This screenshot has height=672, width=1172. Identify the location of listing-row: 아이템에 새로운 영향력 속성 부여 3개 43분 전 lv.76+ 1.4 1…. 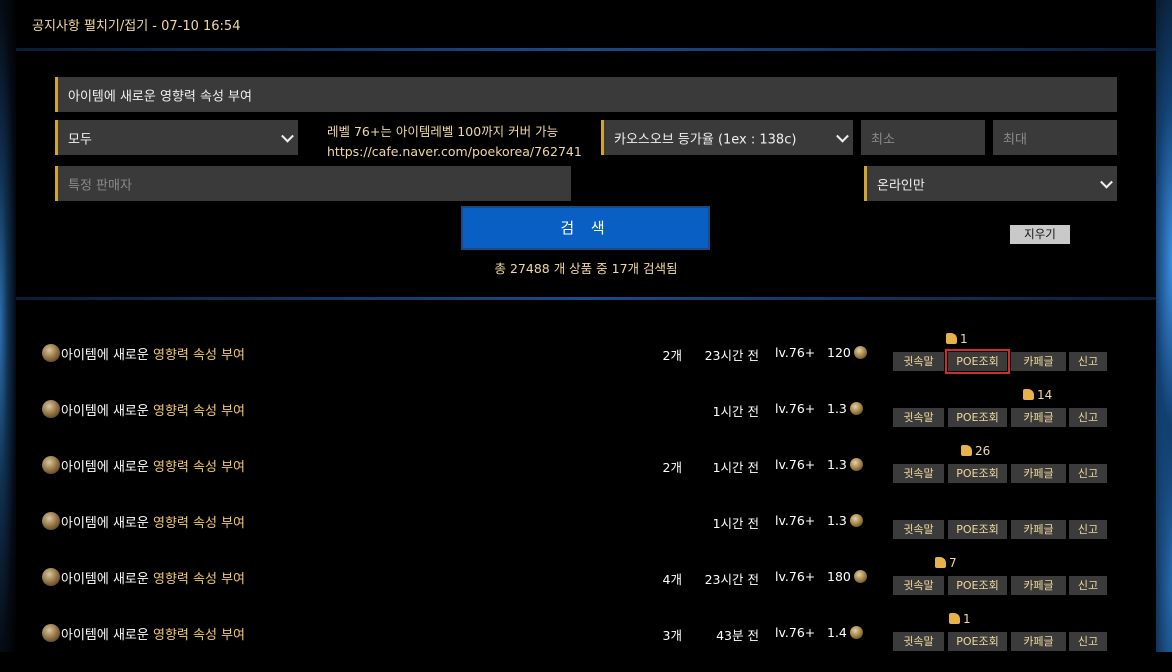
(586, 642).